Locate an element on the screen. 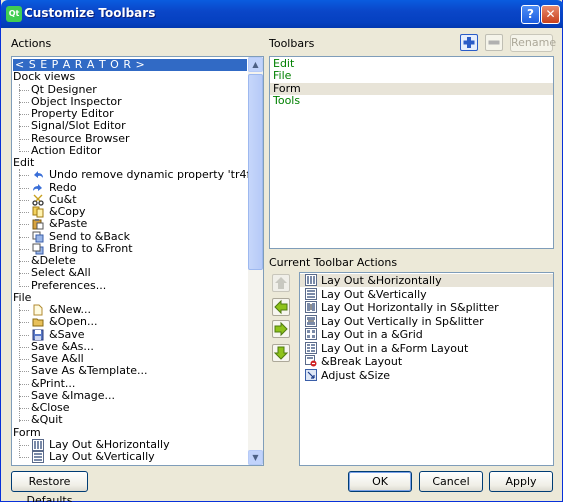 The width and height of the screenshot is (563, 502). action-label: Action Editor is located at coordinates (66, 150).